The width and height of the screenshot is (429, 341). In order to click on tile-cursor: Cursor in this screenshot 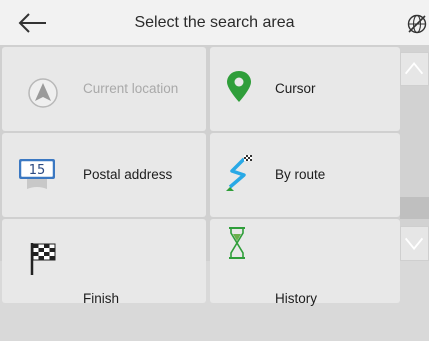, I will do `click(305, 89)`.